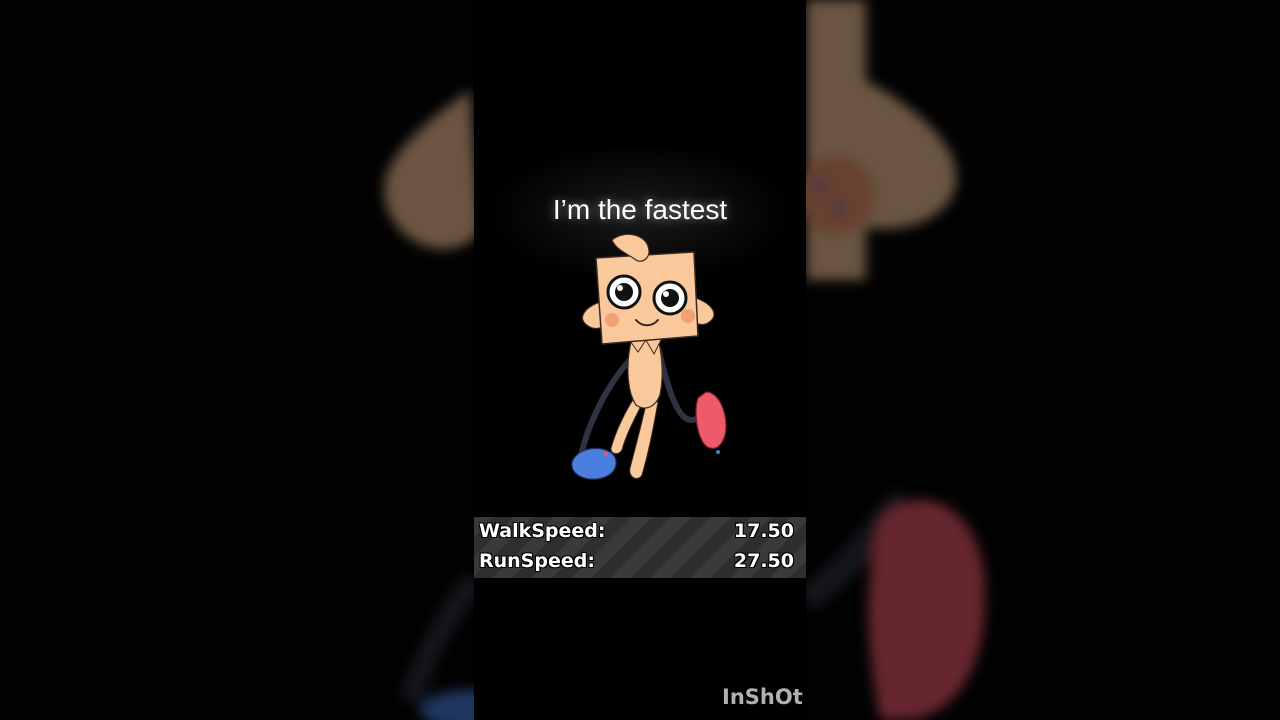 The height and width of the screenshot is (720, 1280). What do you see at coordinates (762, 697) in the screenshot?
I see `inshot-watermark: InShOt` at bounding box center [762, 697].